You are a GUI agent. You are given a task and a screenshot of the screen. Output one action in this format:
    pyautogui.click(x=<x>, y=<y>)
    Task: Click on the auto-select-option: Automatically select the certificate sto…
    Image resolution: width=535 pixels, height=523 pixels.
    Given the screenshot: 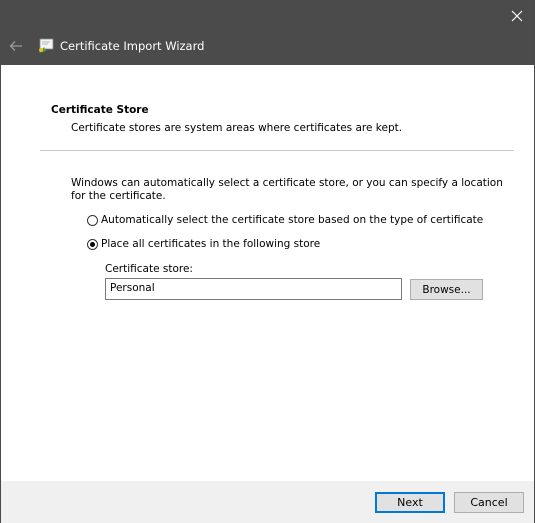 What is the action you would take?
    pyautogui.click(x=285, y=220)
    